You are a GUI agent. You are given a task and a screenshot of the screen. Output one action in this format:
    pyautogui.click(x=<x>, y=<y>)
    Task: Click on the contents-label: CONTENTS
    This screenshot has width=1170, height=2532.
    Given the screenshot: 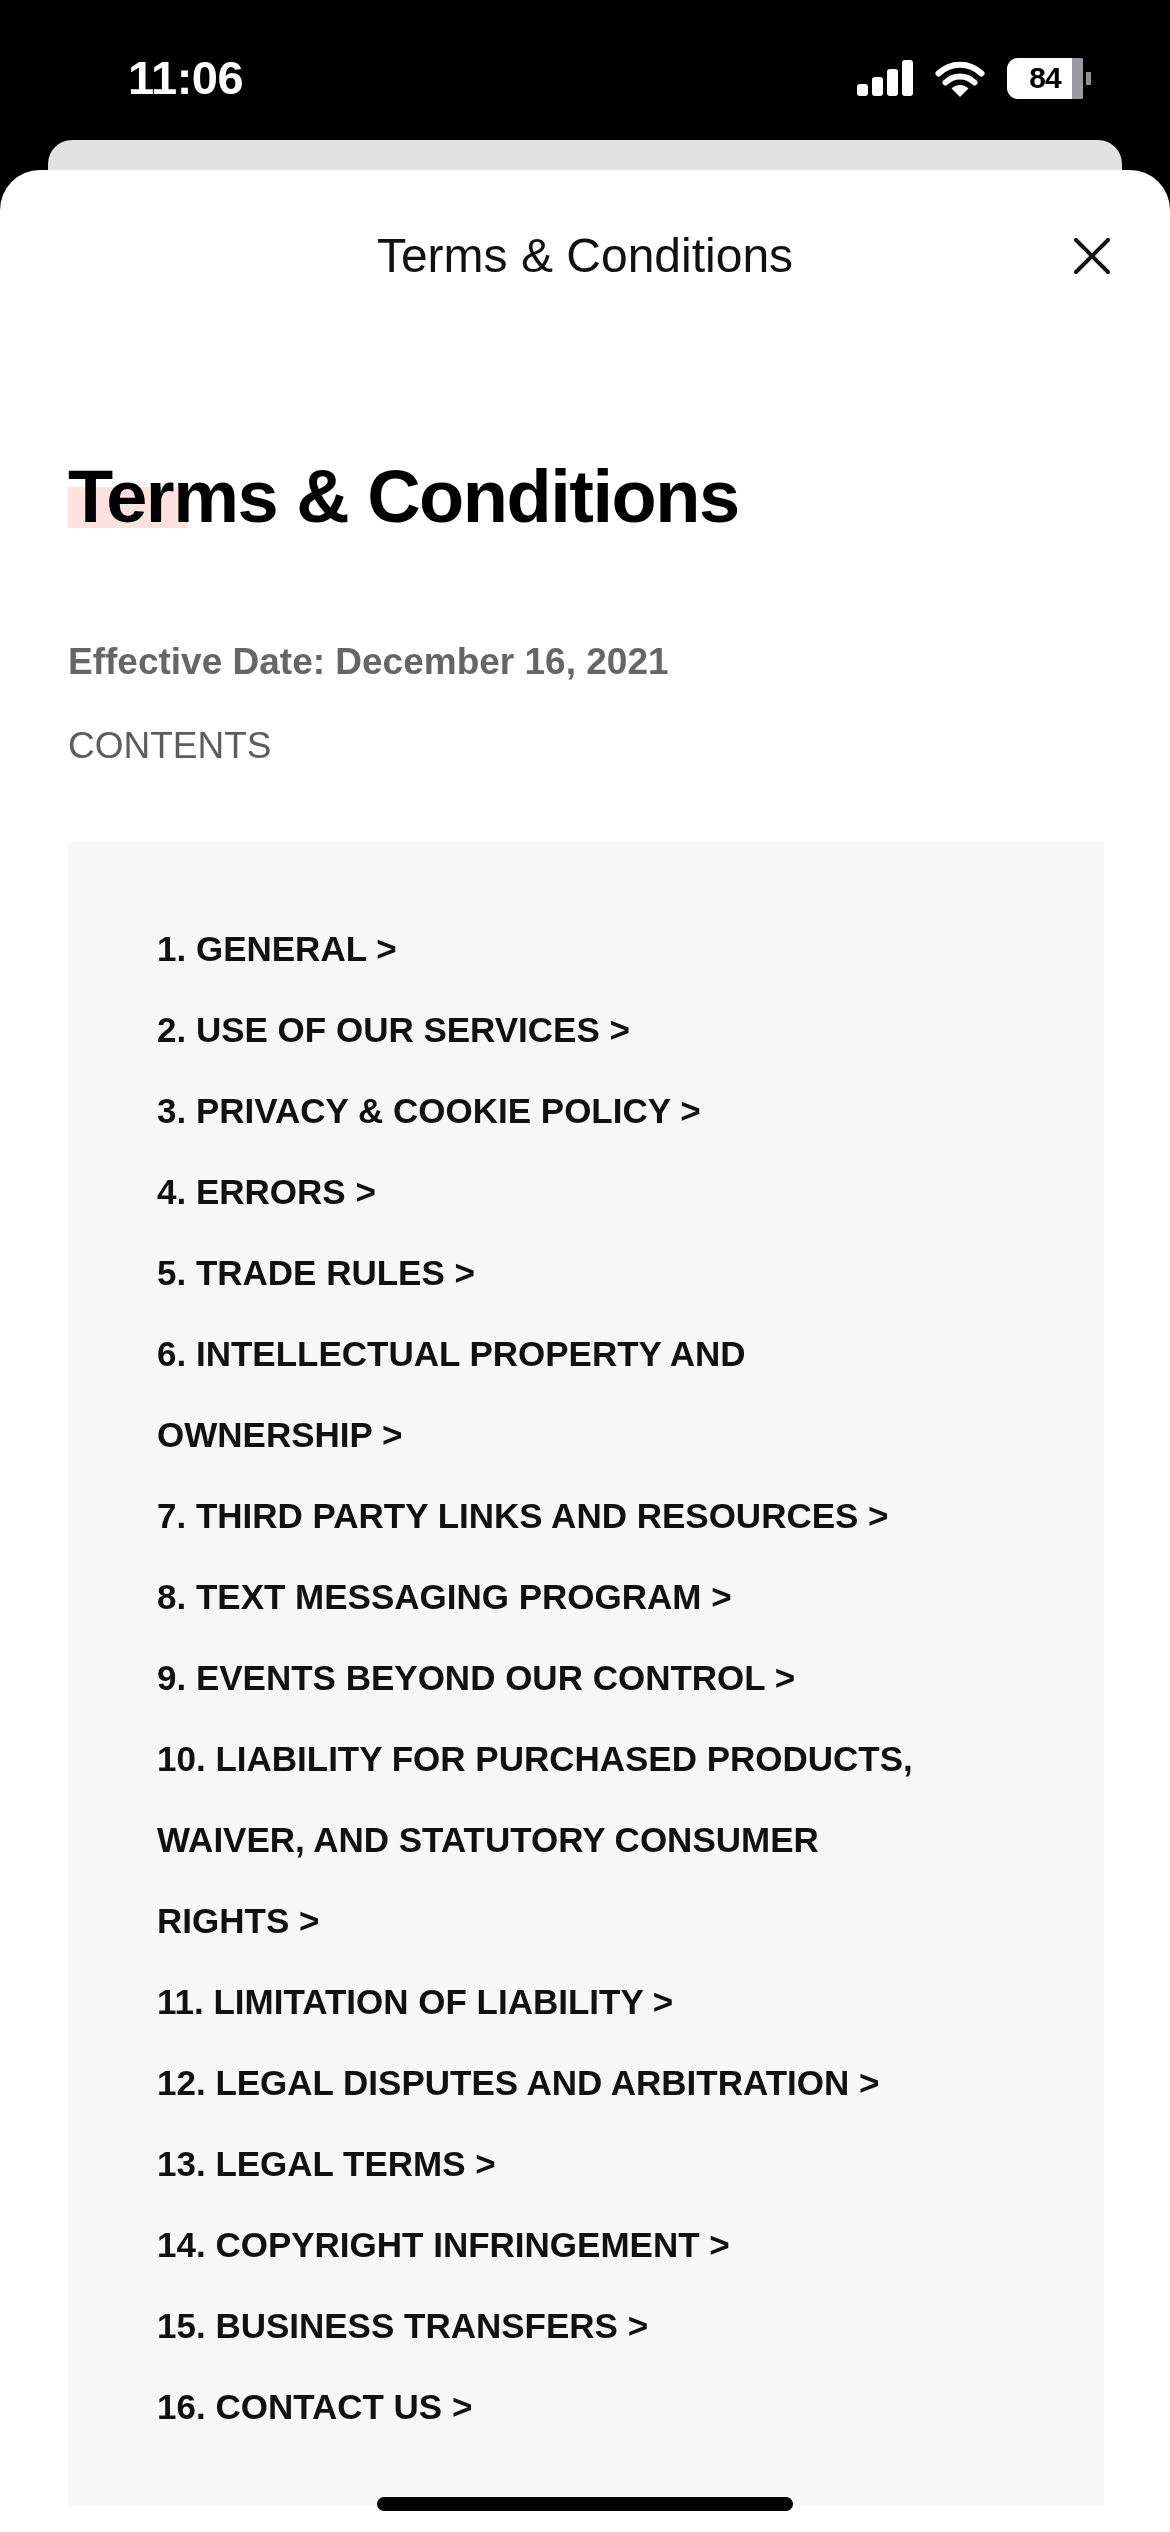 What is the action you would take?
    pyautogui.click(x=170, y=746)
    